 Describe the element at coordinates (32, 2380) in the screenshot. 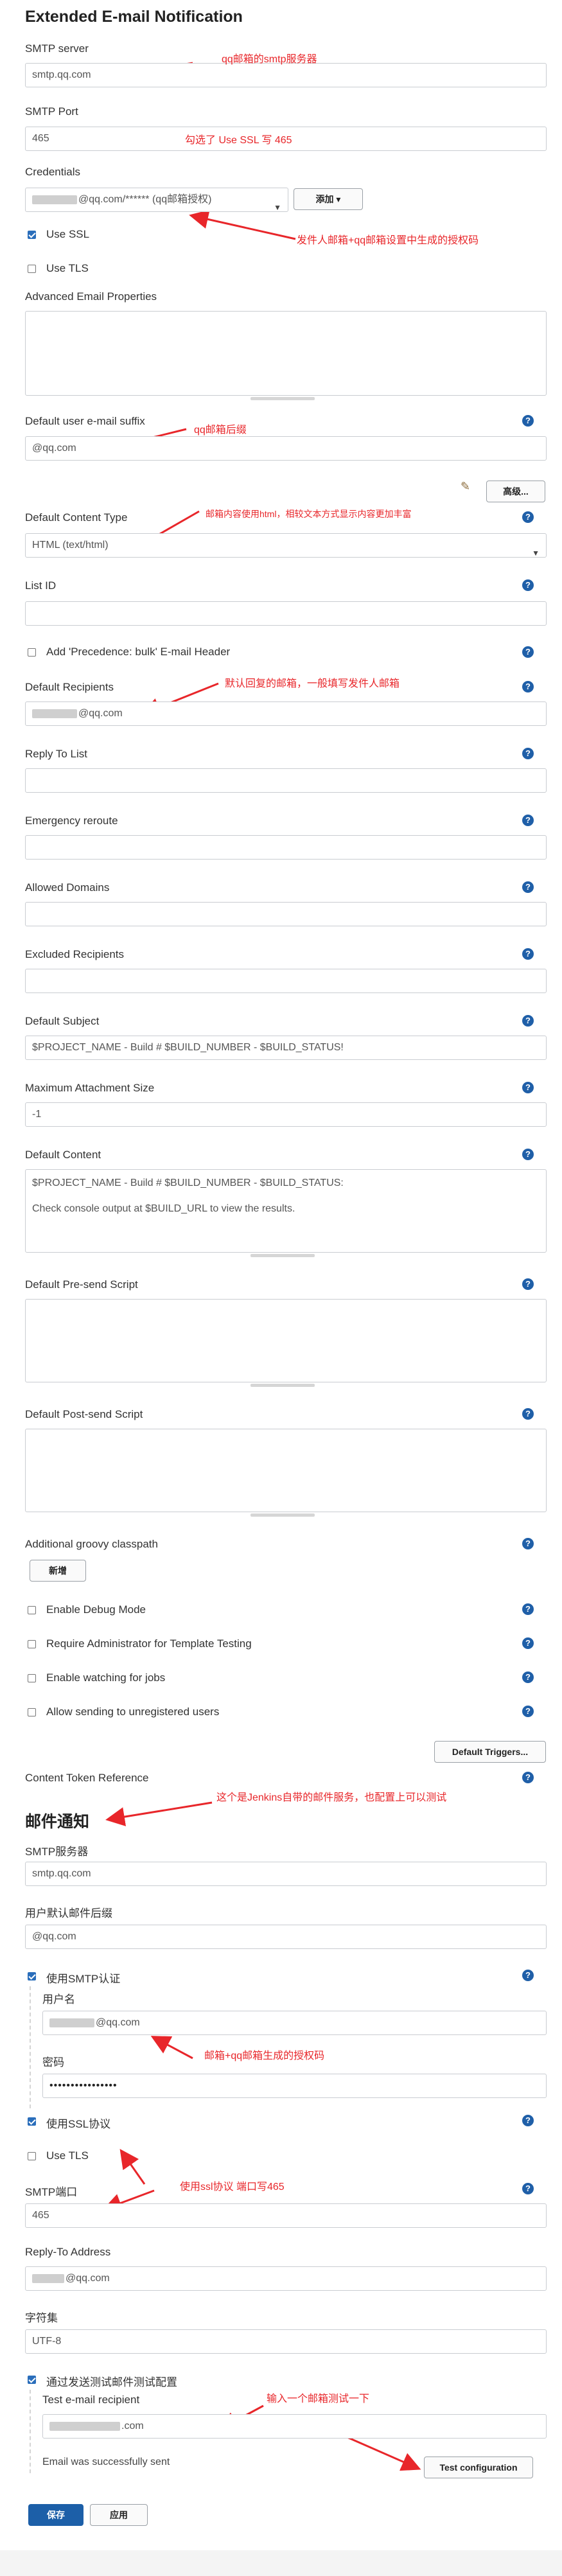

I see `test-send-checkbox` at that location.